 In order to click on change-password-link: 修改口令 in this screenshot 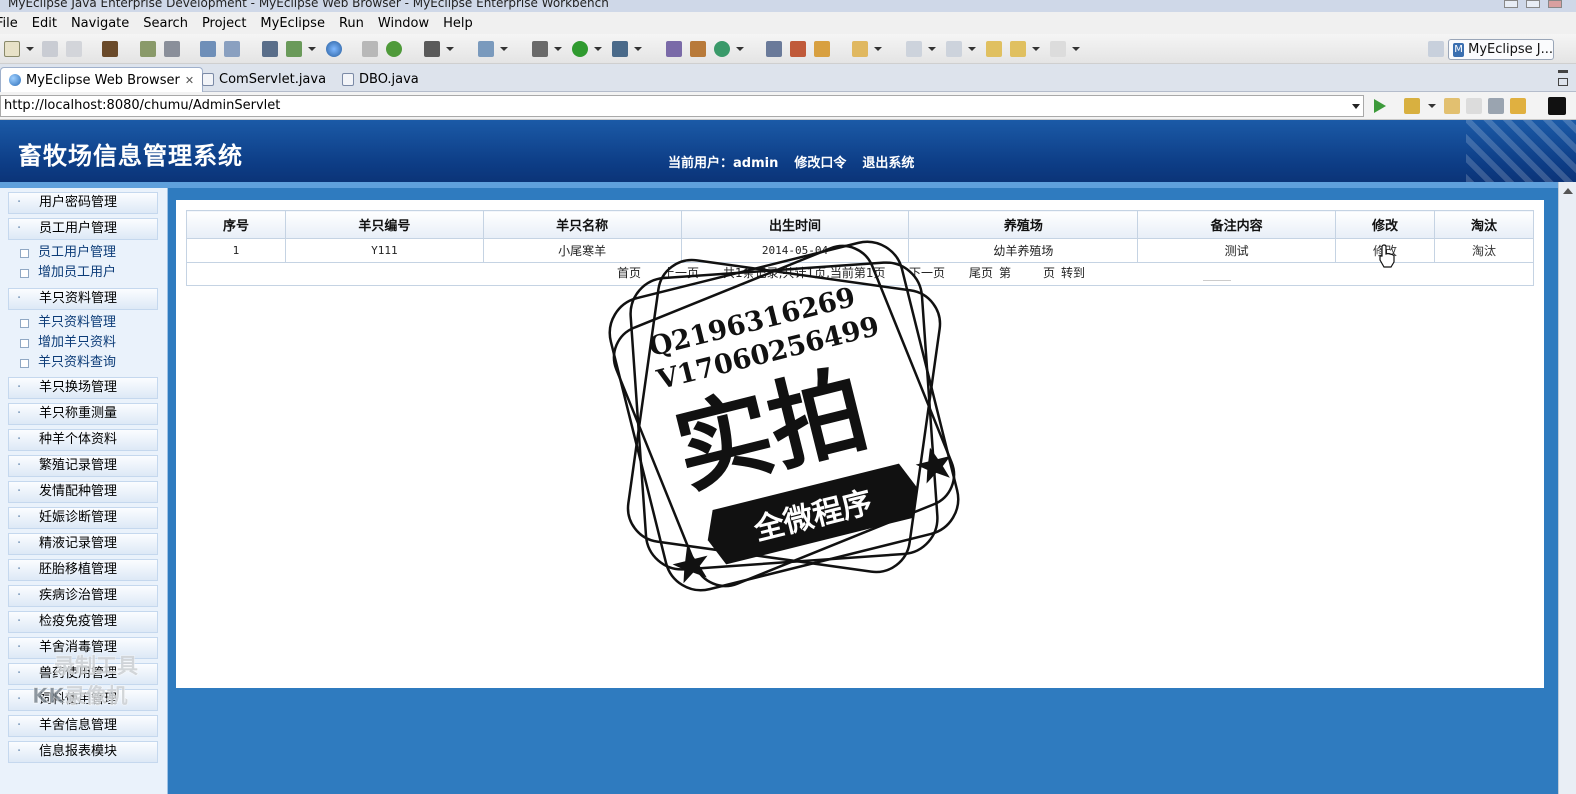, I will do `click(820, 161)`.